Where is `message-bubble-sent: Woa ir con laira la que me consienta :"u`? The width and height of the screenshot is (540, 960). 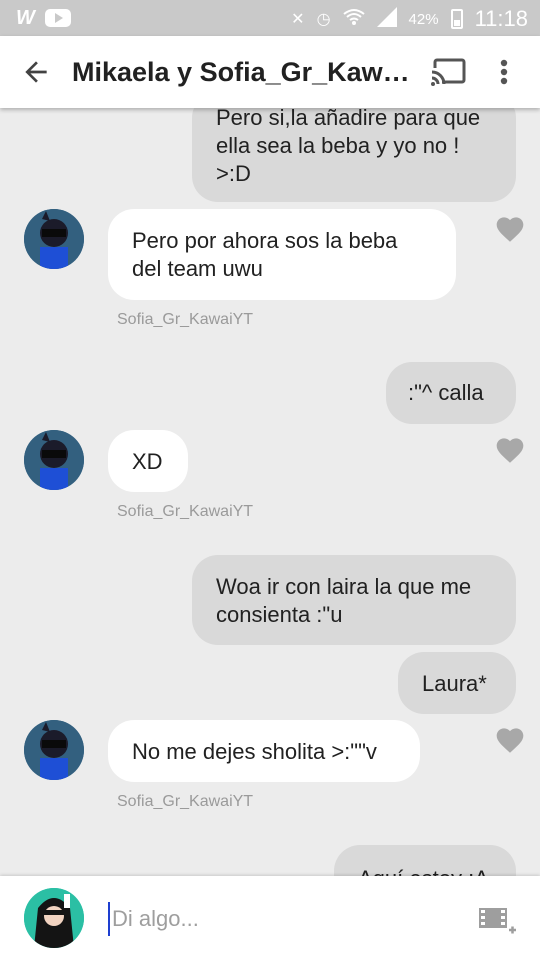
message-bubble-sent: Woa ir con laira la que me consienta :"u is located at coordinates (354, 600).